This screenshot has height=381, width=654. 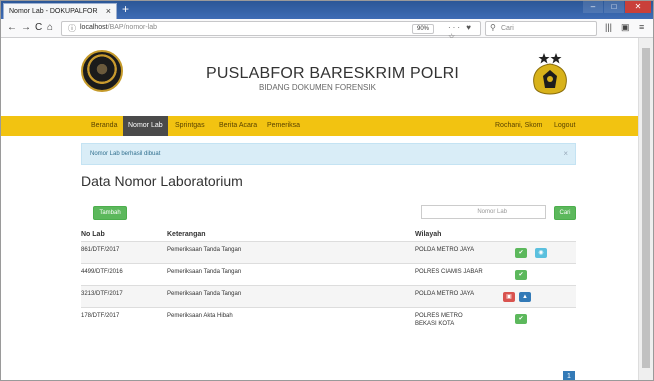 What do you see at coordinates (565, 213) in the screenshot?
I see `search-button: Cari` at bounding box center [565, 213].